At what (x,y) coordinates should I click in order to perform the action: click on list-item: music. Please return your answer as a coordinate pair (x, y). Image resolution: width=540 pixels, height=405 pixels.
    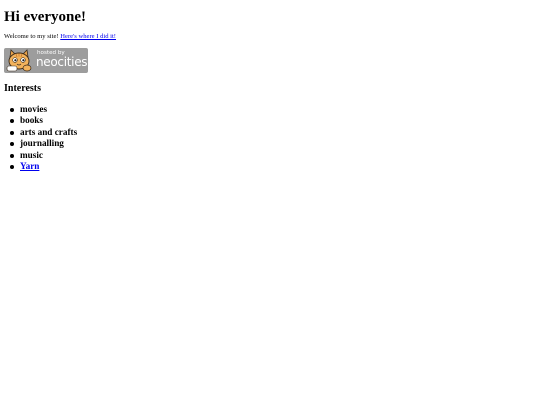
    Looking at the image, I should click on (43, 155).